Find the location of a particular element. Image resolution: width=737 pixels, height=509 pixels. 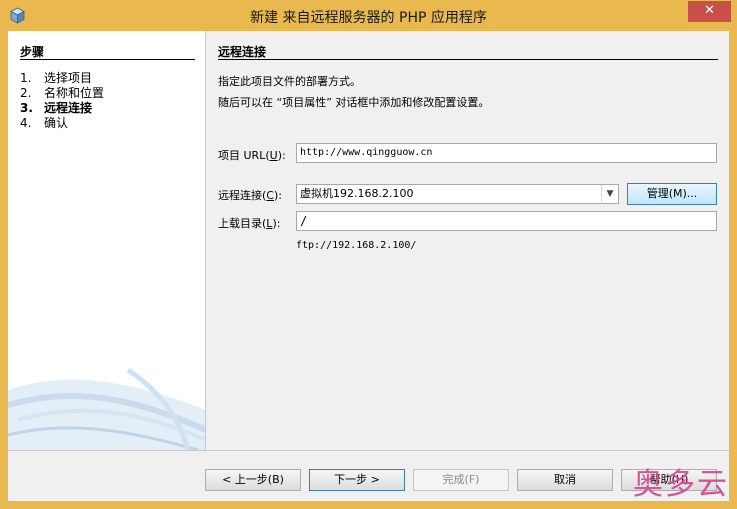

step-item: 2. 名称和位置 is located at coordinates (62, 93).